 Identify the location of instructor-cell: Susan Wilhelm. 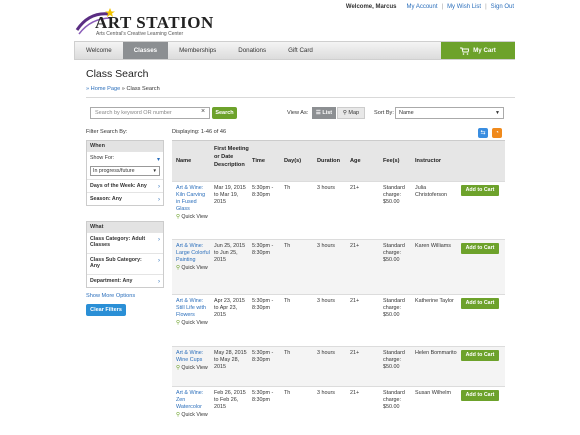
(433, 393).